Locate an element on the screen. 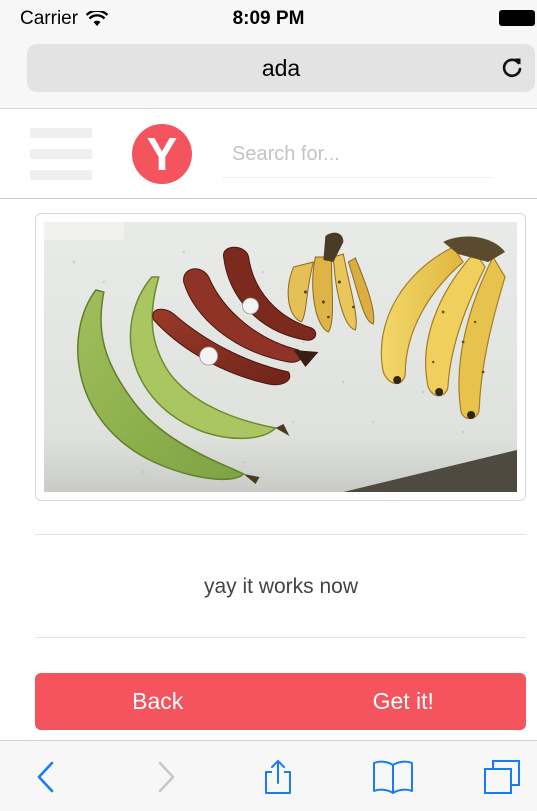  back-icon is located at coordinates (47, 777).